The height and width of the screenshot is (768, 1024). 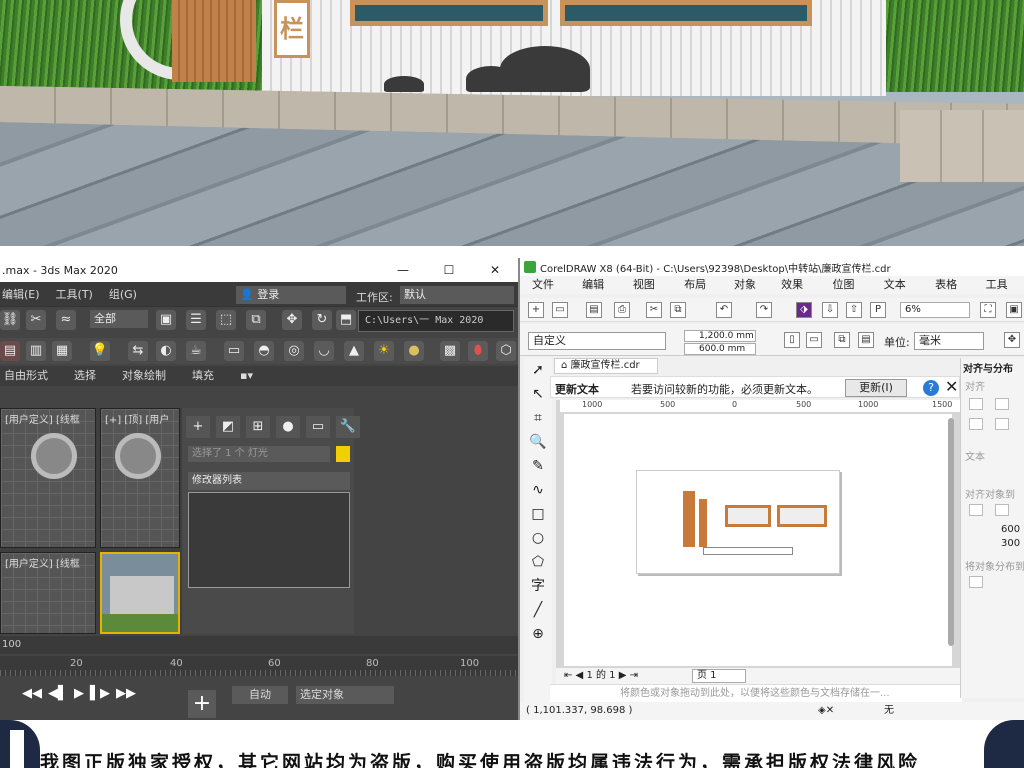 What do you see at coordinates (100, 693) in the screenshot?
I see `next-frame-button: ▌▶` at bounding box center [100, 693].